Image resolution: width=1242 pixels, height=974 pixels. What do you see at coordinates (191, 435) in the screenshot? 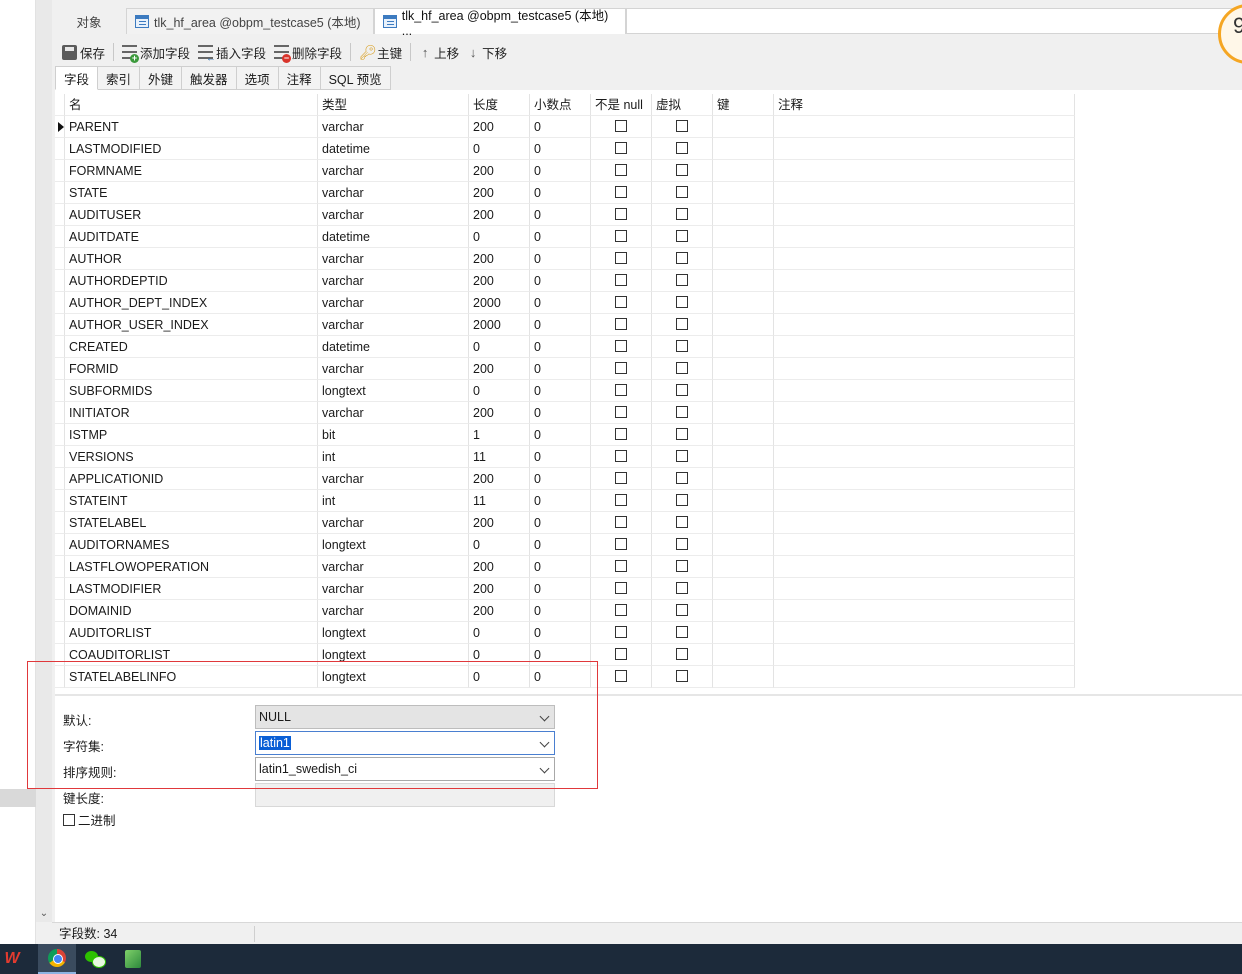
I see `field-name-cell: ISTMP` at bounding box center [191, 435].